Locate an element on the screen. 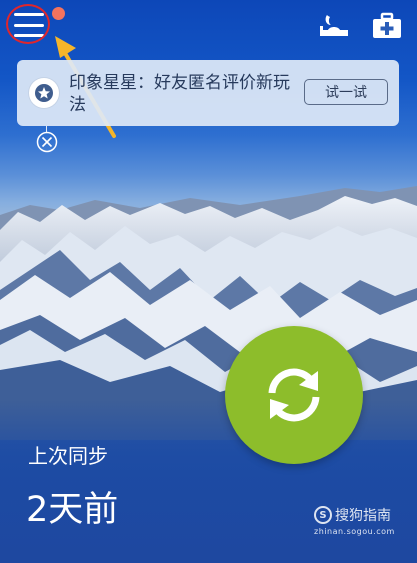 The width and height of the screenshot is (417, 563). star-icon is located at coordinates (44, 93).